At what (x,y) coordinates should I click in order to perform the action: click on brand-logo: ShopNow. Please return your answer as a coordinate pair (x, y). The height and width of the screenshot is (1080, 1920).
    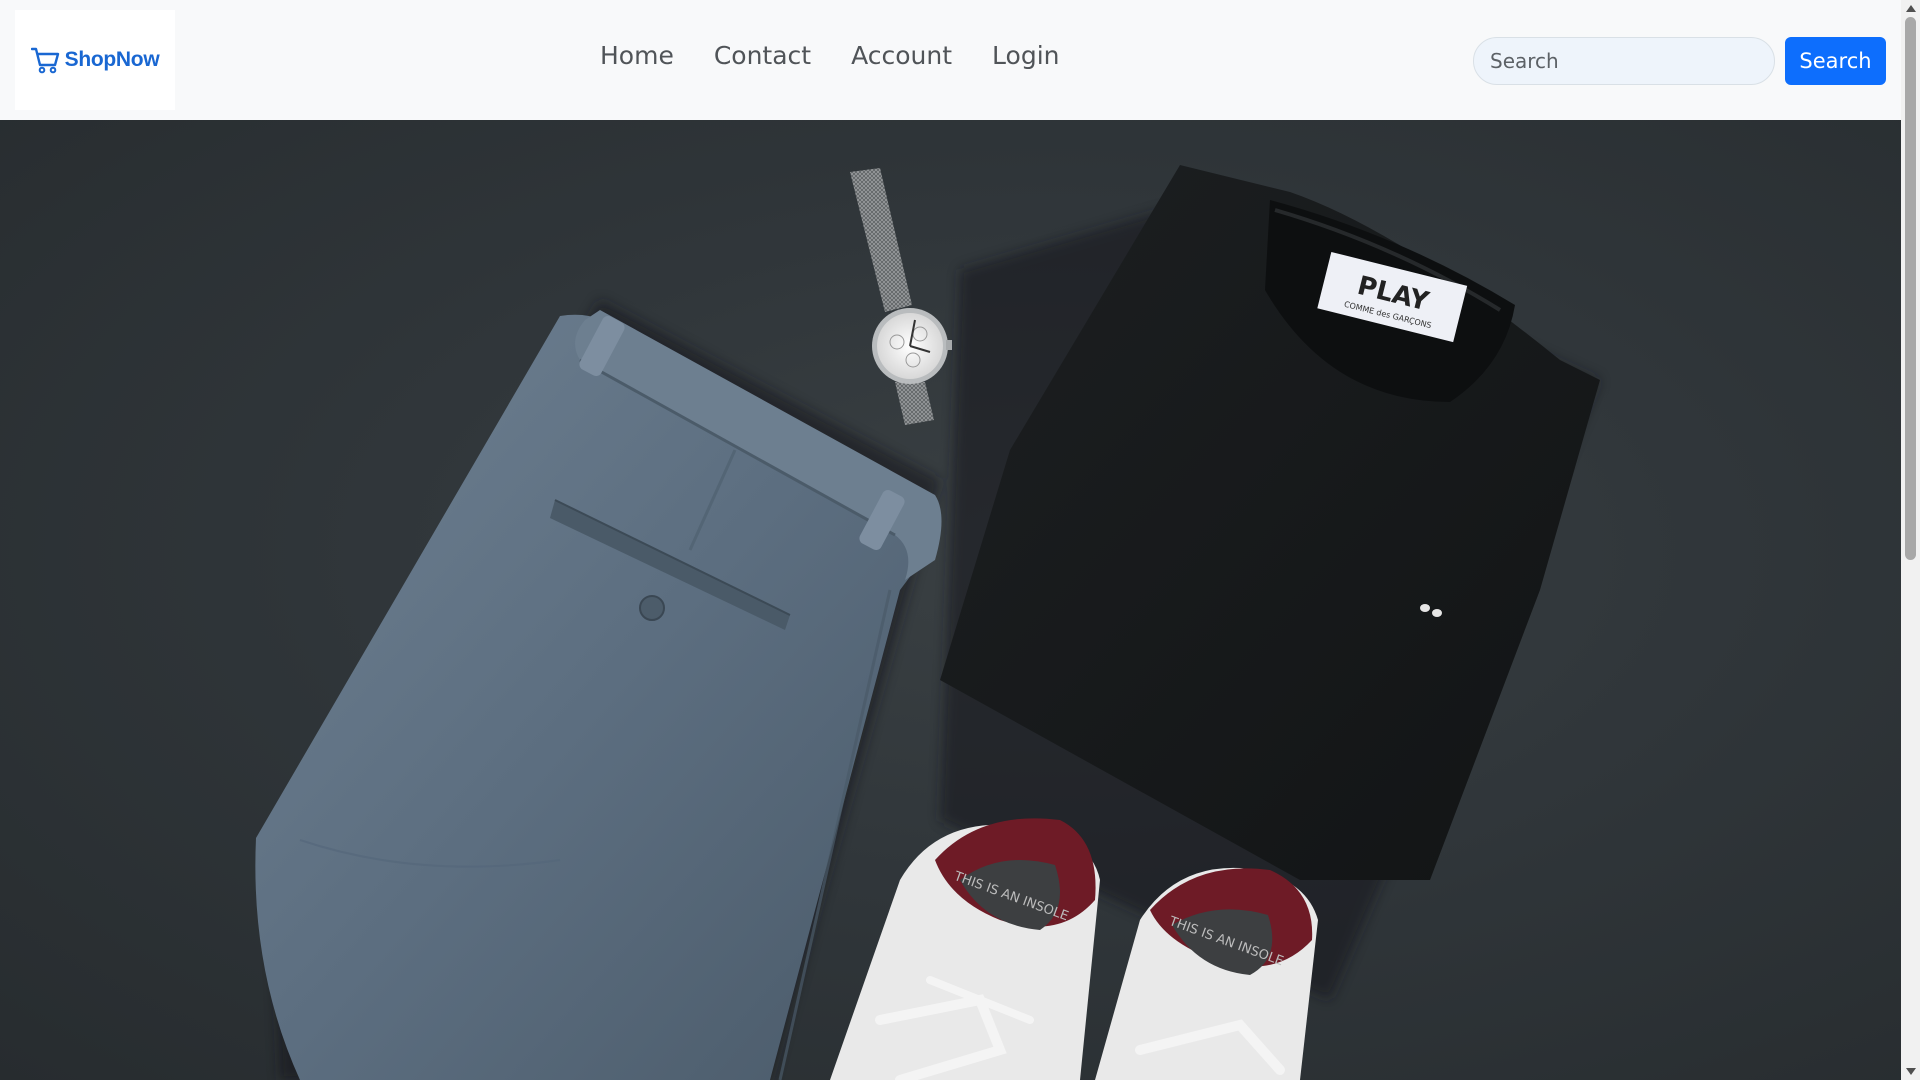
    Looking at the image, I should click on (95, 60).